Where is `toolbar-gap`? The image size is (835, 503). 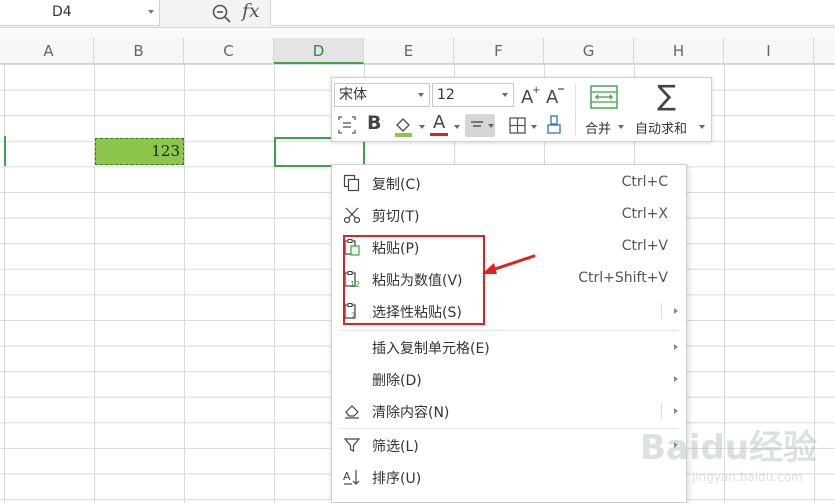 toolbar-gap is located at coordinates (417, 33).